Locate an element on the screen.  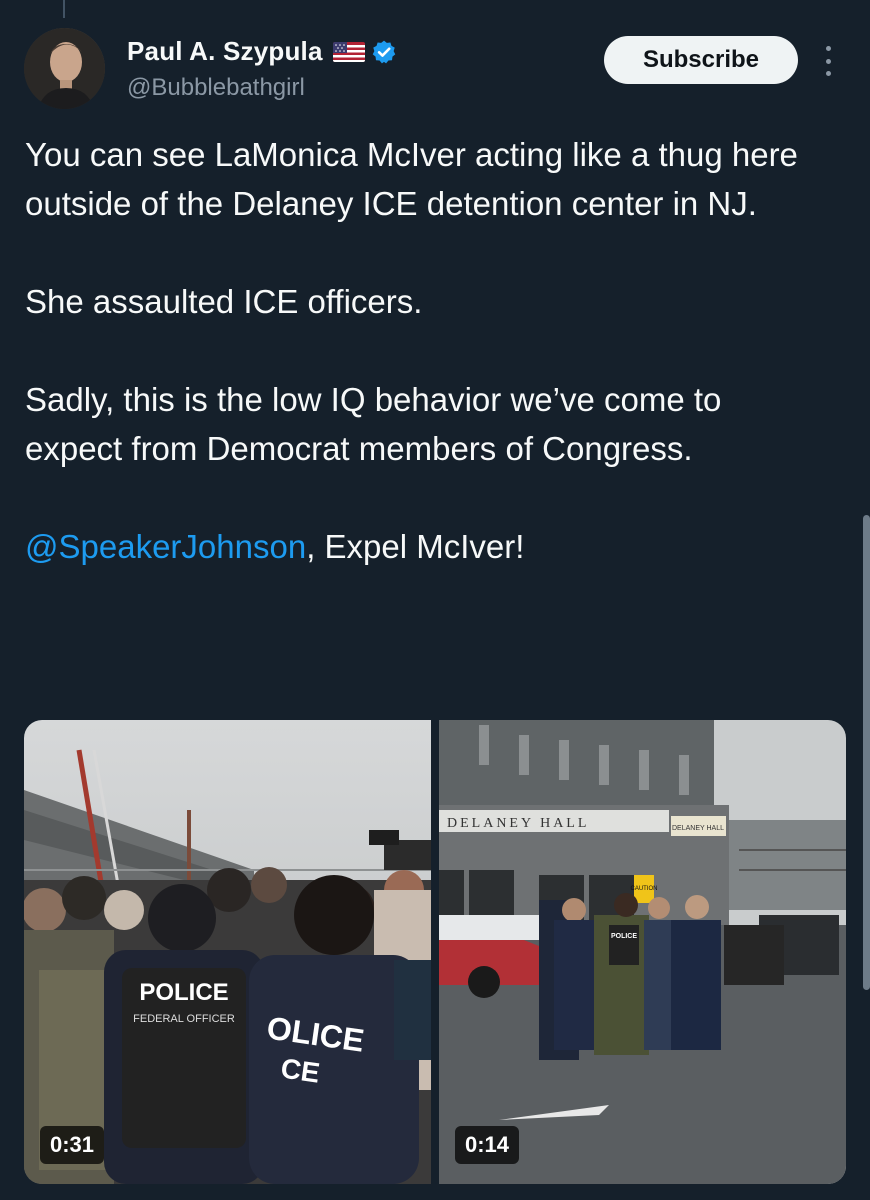
tweet-closing-line: @SpeakerJohnson, Expel McIver! is located at coordinates (425, 546).